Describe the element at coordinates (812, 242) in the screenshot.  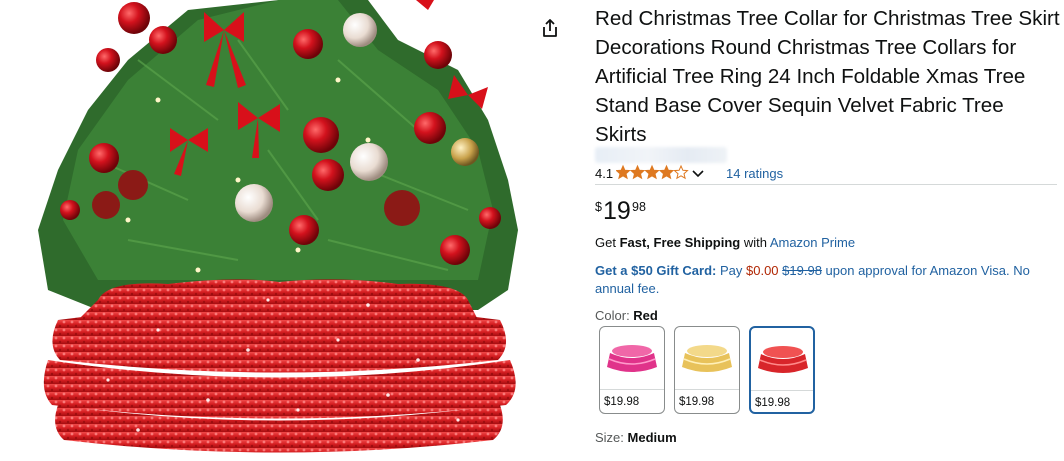
I see `prime-link: Amazon Prime` at that location.